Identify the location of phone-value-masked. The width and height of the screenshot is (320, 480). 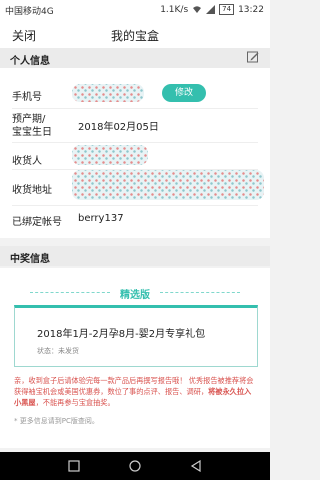
(108, 93).